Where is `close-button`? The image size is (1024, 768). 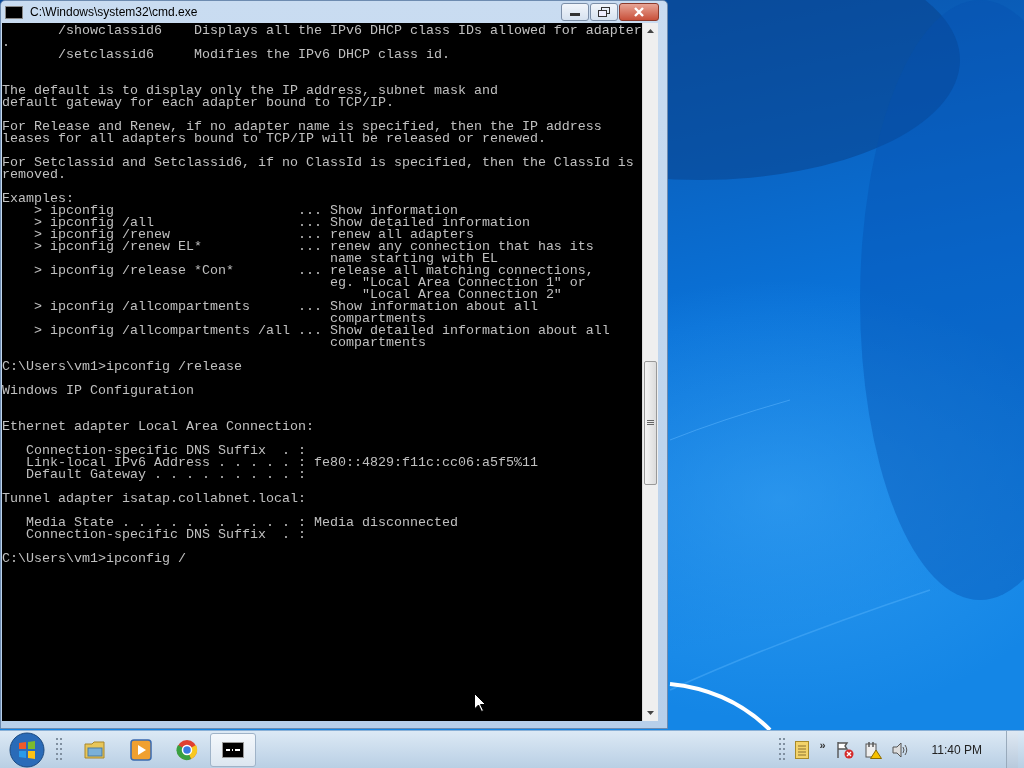 close-button is located at coordinates (639, 12).